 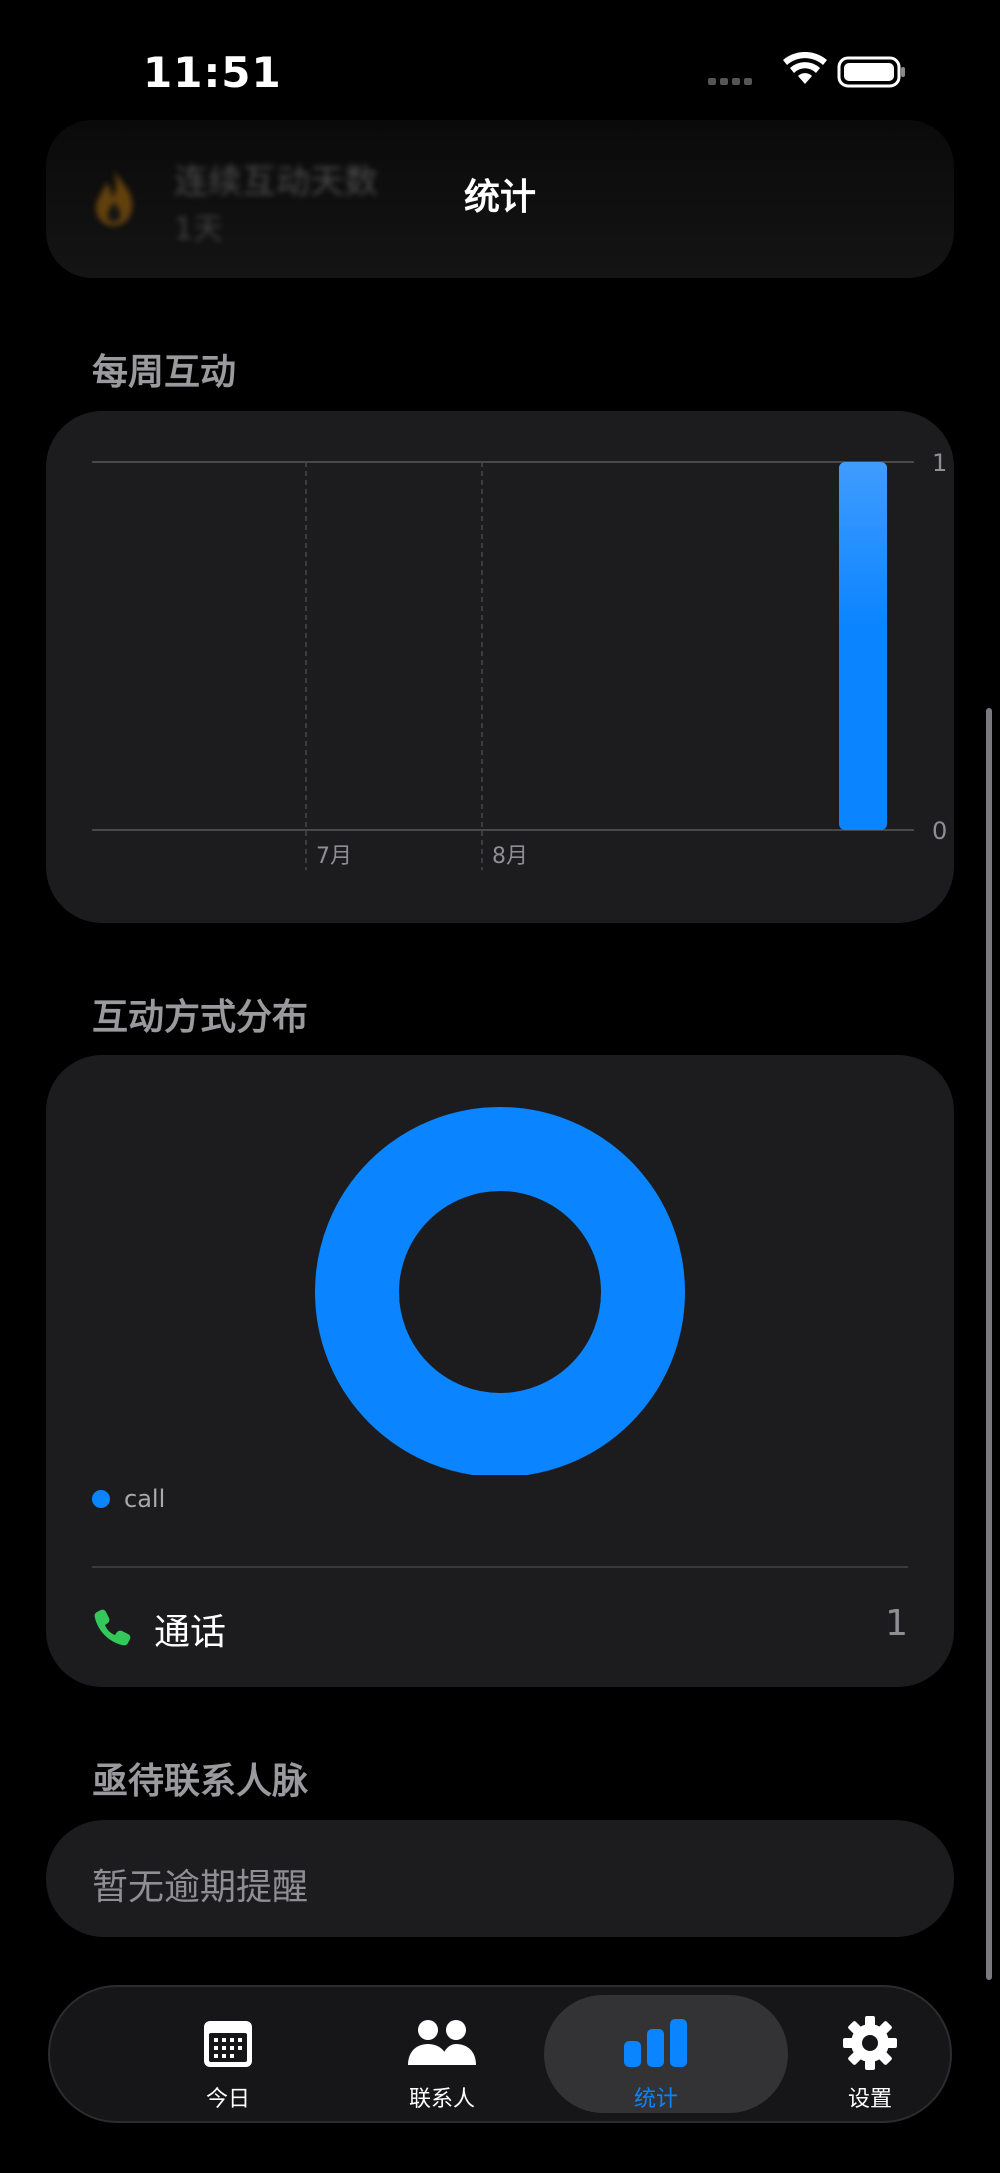 I want to click on interaction-type-label: 通话, so click(x=190, y=1632).